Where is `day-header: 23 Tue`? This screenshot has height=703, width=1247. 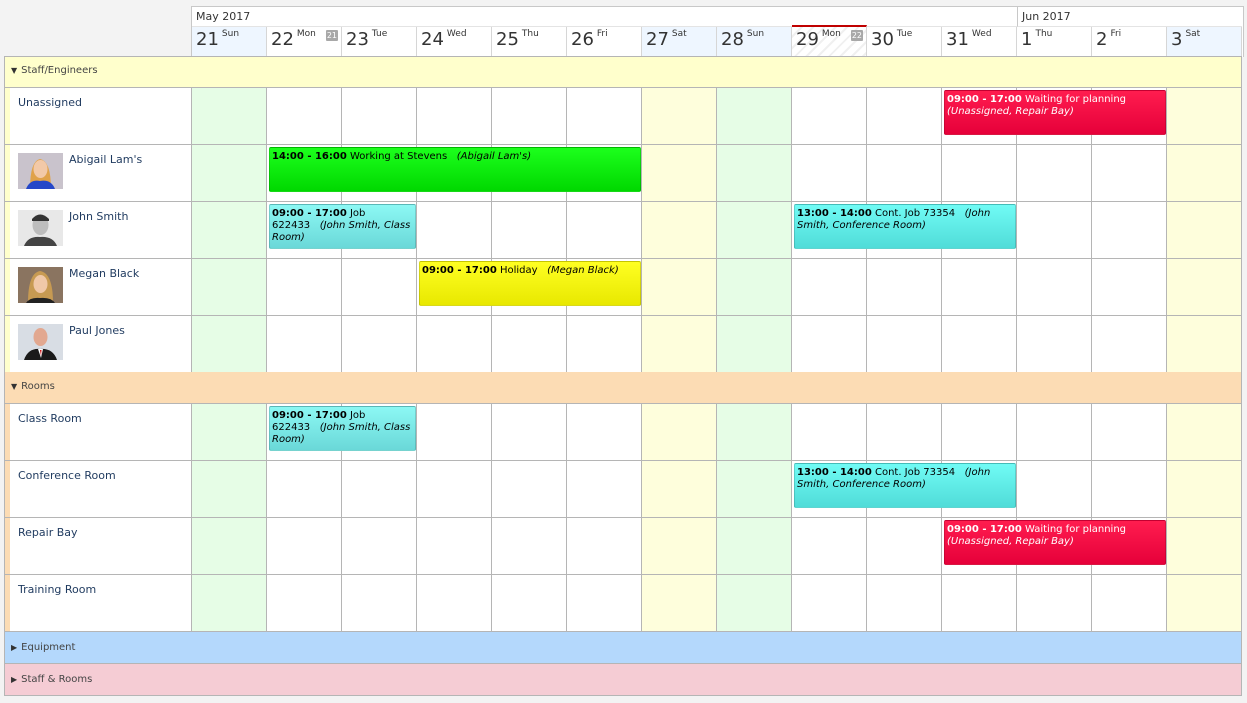
day-header: 23 Tue is located at coordinates (379, 42).